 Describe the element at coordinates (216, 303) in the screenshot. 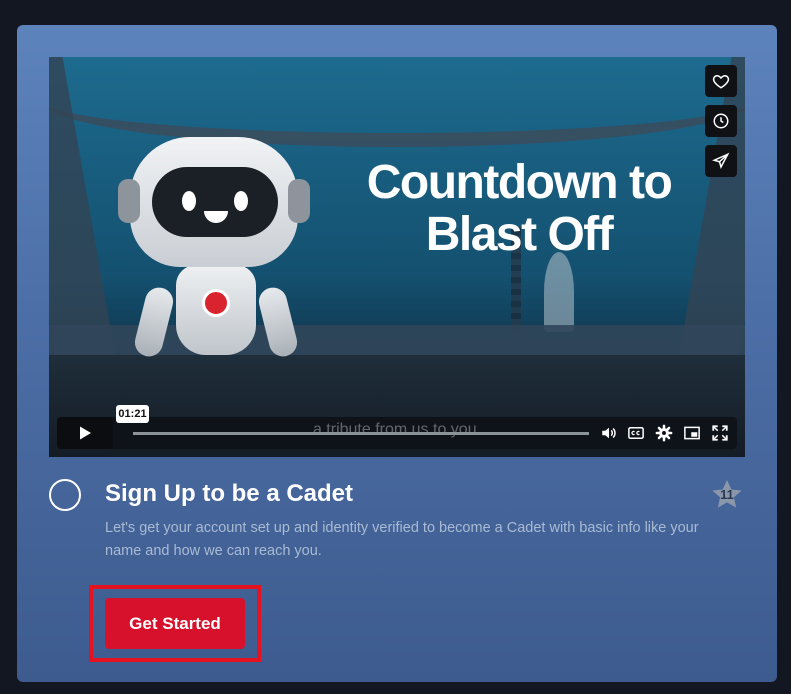

I see `robot-badge` at that location.